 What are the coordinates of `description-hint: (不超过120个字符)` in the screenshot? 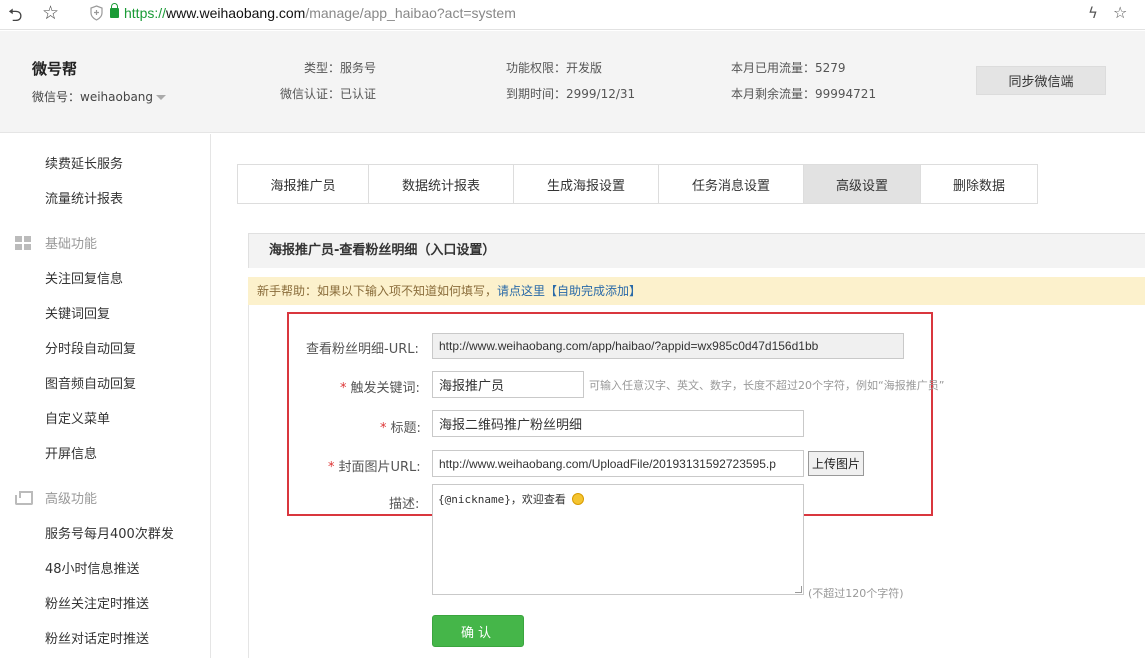 It's located at (856, 593).